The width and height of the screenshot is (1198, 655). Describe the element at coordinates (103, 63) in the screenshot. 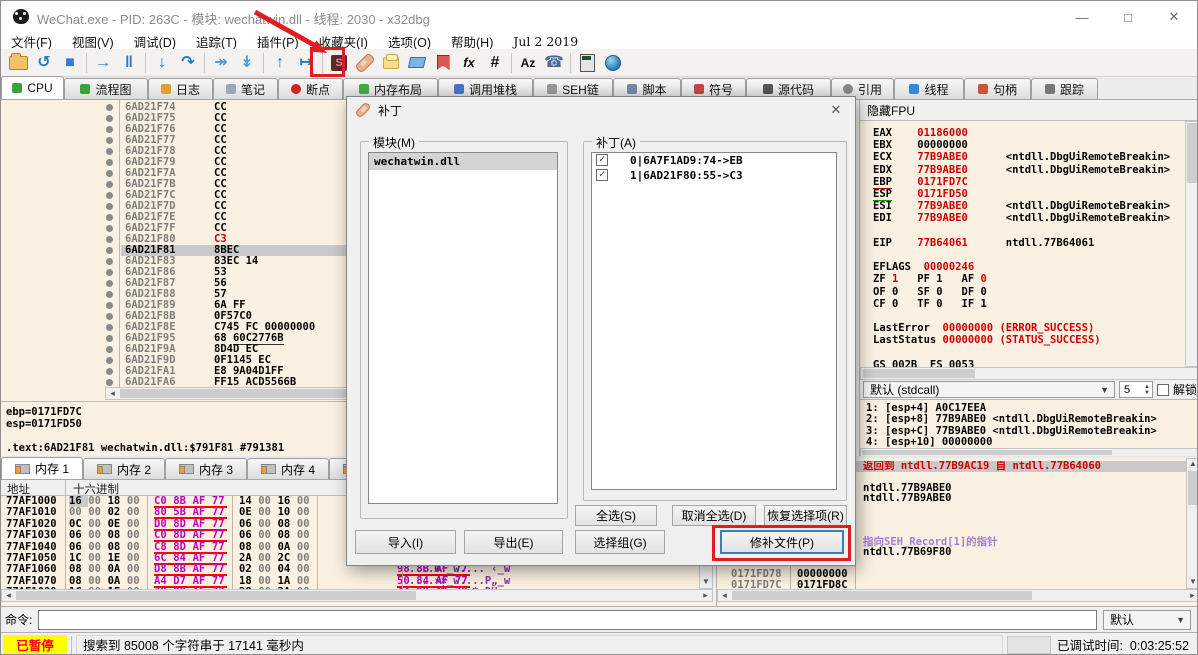

I see `run-button: →` at that location.